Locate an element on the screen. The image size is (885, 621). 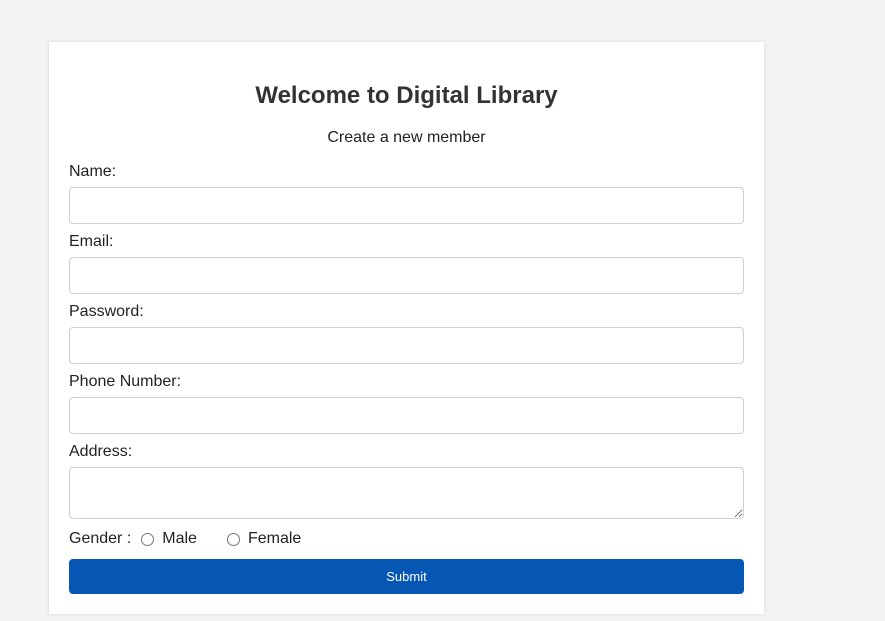
phone-number-label: Phone Number: is located at coordinates (125, 381).